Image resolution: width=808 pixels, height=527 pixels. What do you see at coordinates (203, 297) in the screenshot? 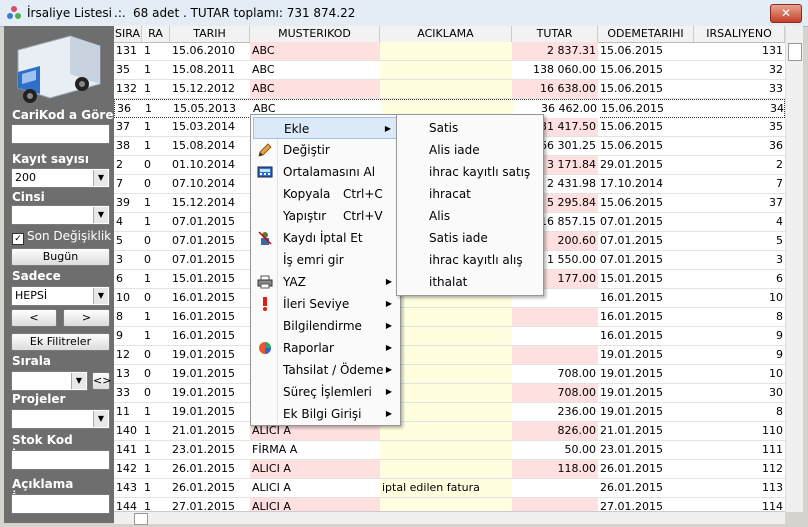
I see `table-cell: 16.01.2015` at bounding box center [203, 297].